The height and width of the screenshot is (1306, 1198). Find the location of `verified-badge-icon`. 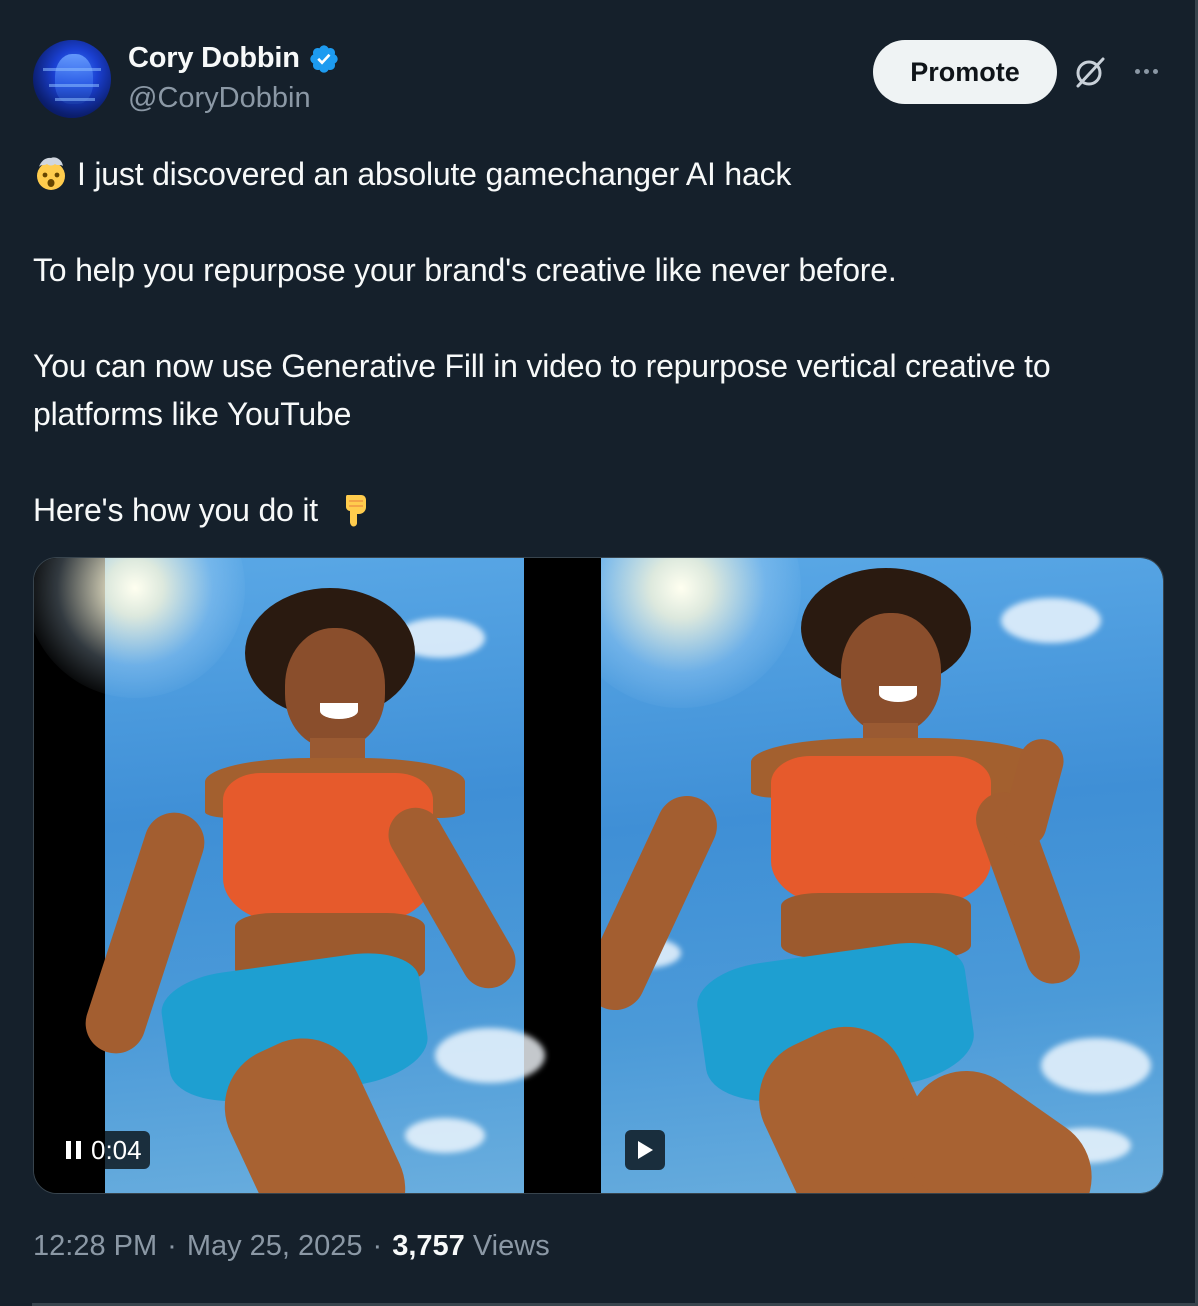

verified-badge-icon is located at coordinates (324, 59).